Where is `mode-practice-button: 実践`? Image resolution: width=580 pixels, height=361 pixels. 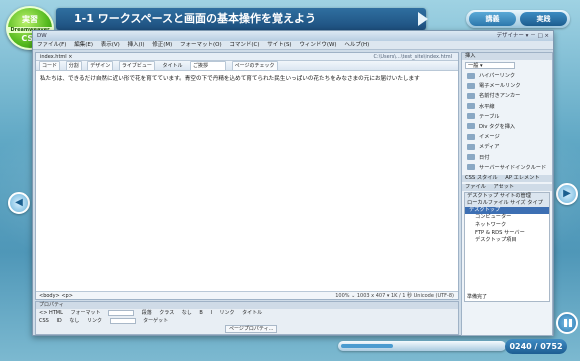
mode-practice-button: 実践 is located at coordinates (543, 19).